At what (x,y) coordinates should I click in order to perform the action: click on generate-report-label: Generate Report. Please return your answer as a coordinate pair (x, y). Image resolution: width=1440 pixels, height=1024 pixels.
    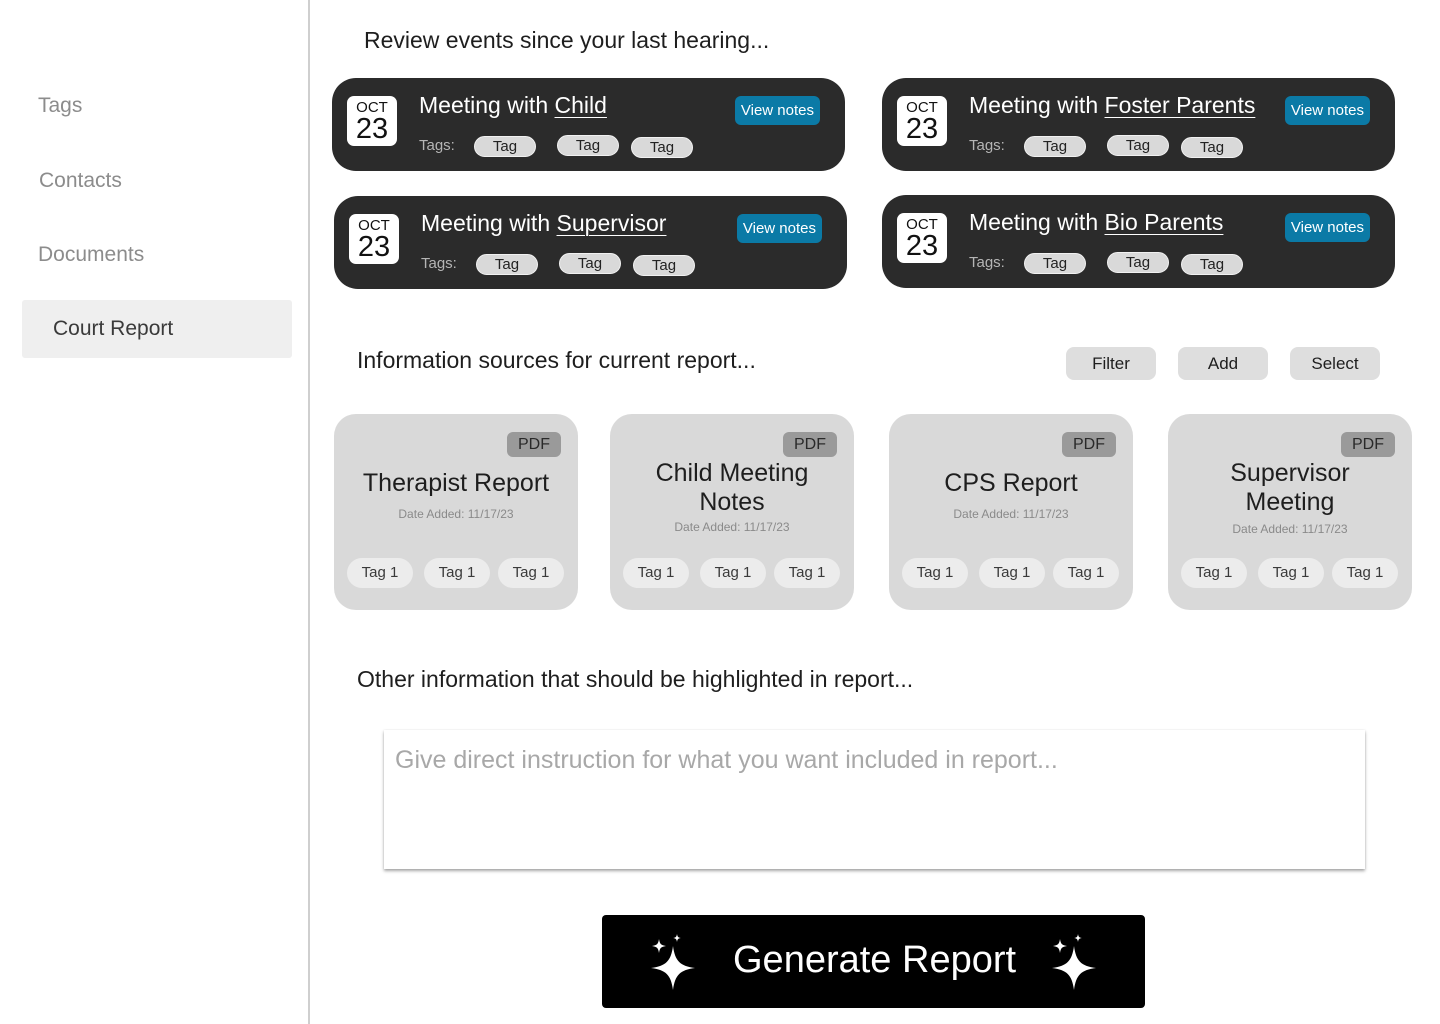
    Looking at the image, I should click on (875, 960).